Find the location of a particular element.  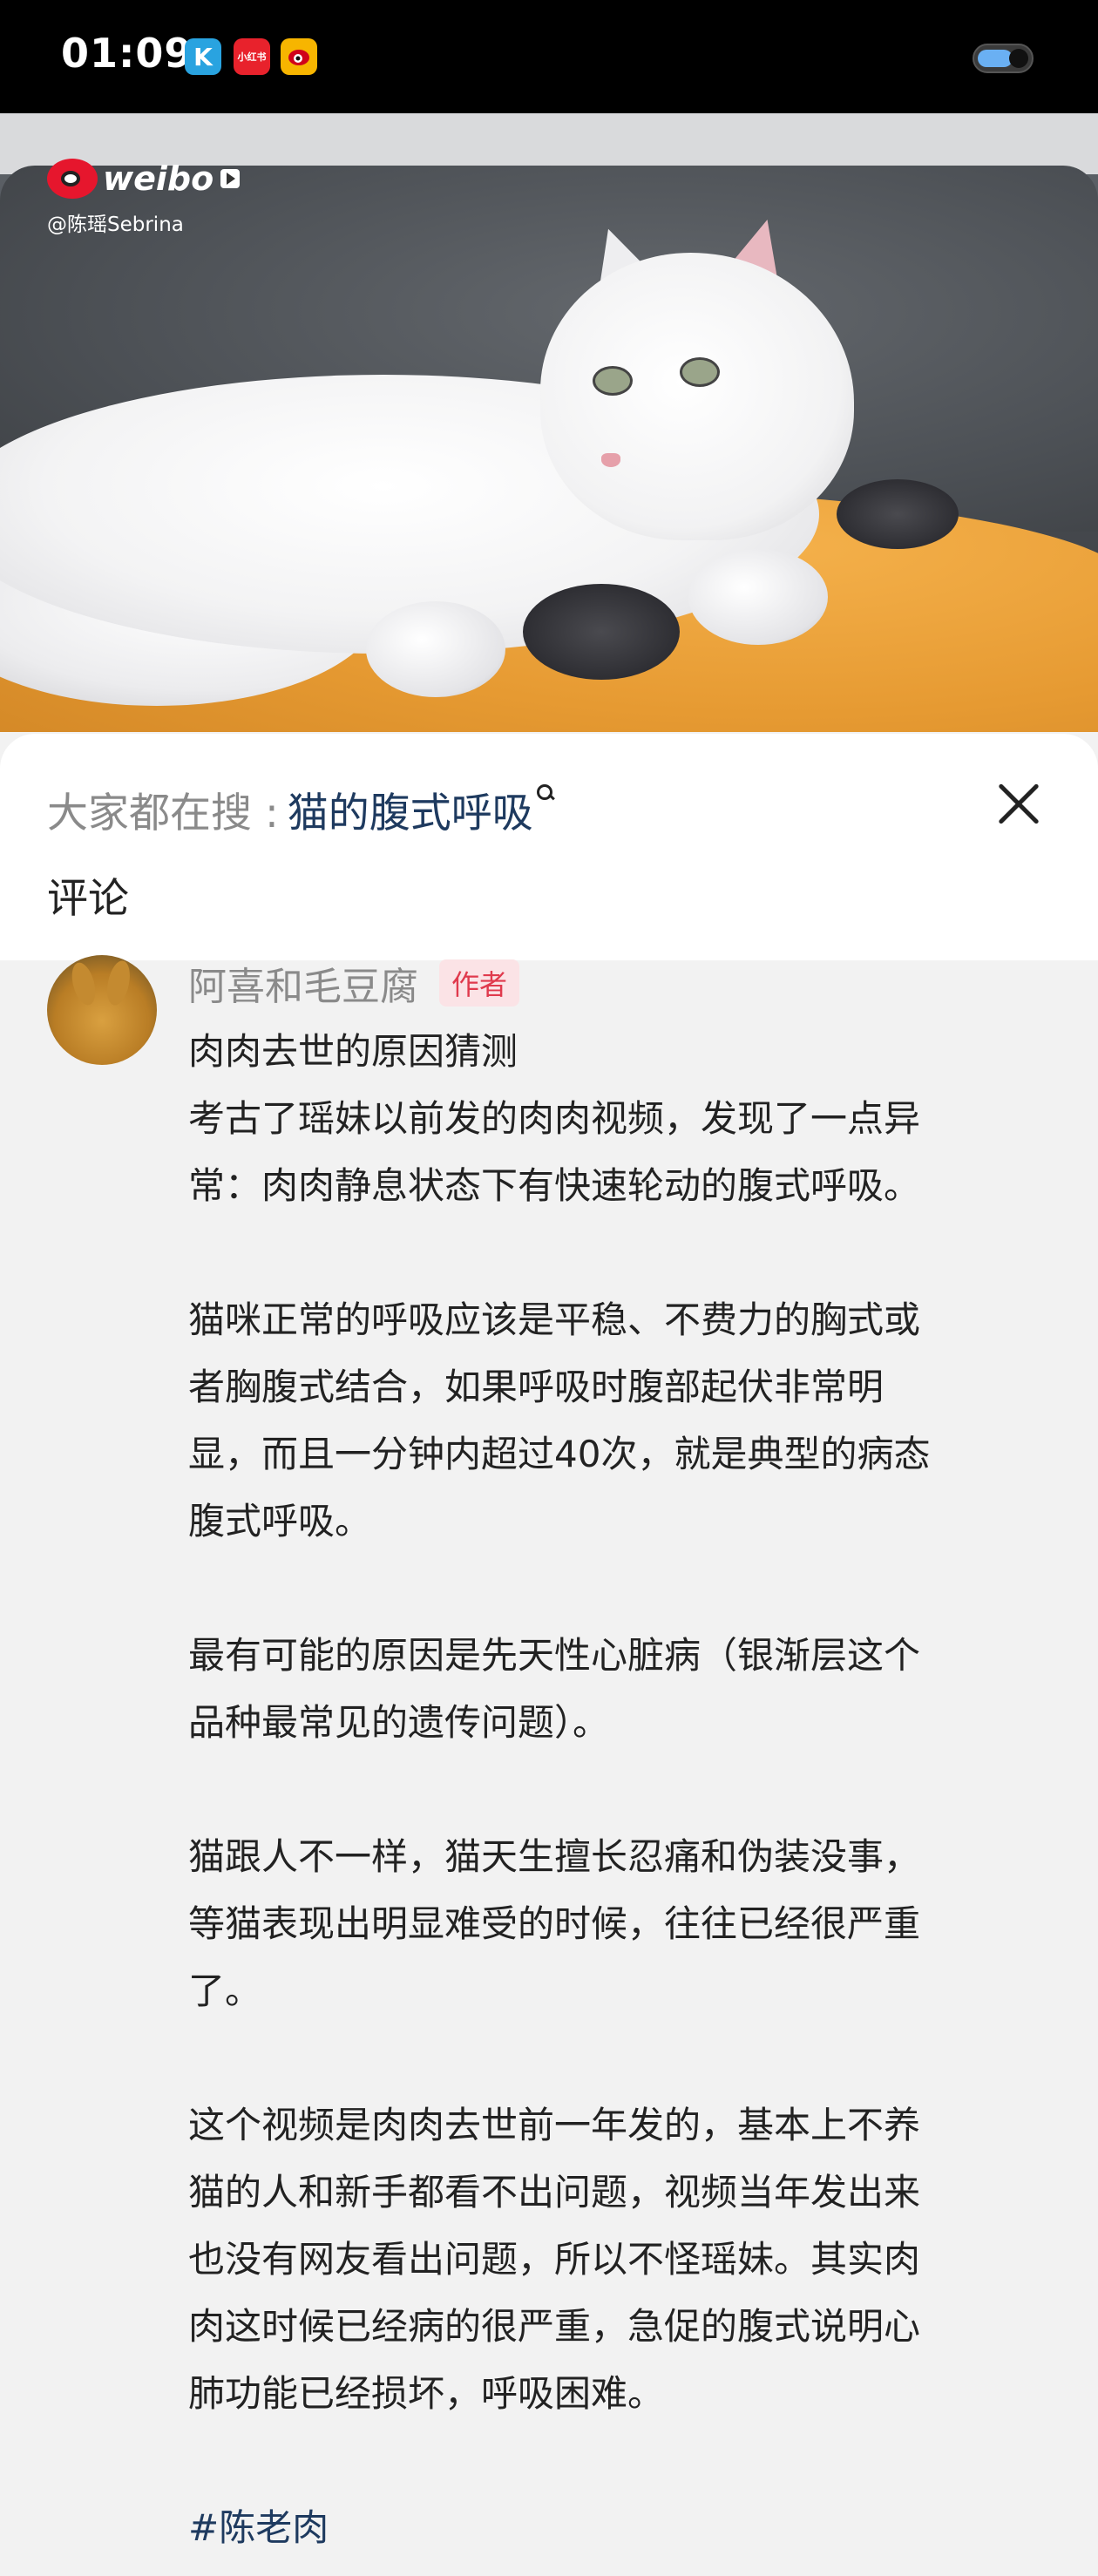

status-time: 01:09 is located at coordinates (127, 53).